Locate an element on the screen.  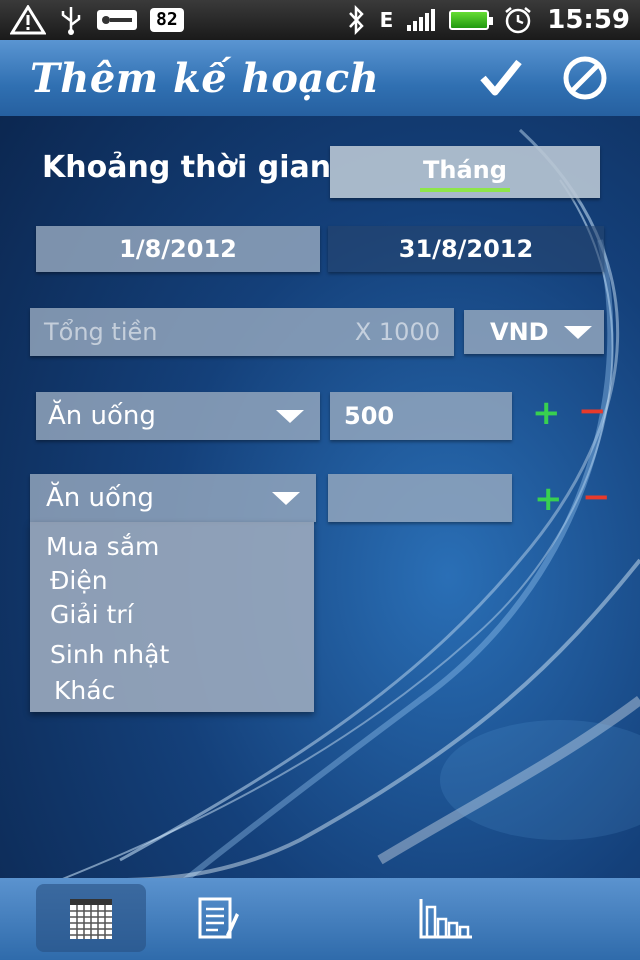
add-row-button-2: + is located at coordinates (548, 499).